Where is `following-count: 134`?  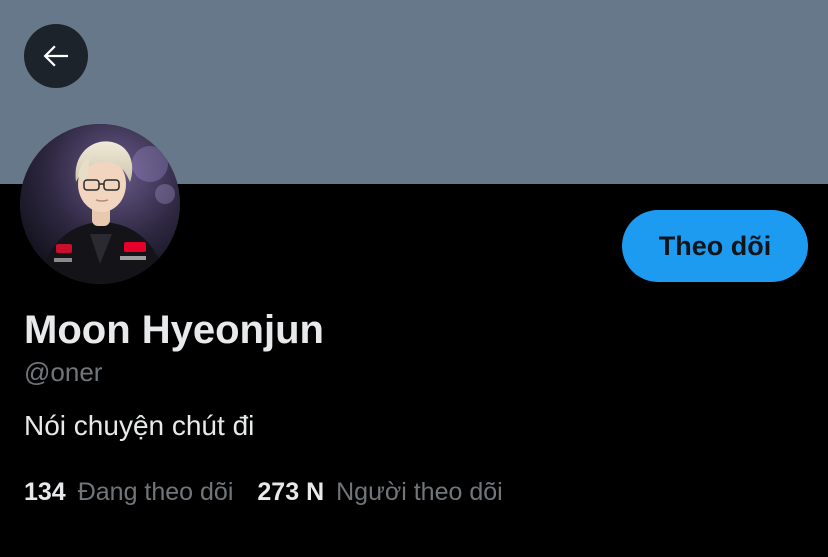
following-count: 134 is located at coordinates (45, 492).